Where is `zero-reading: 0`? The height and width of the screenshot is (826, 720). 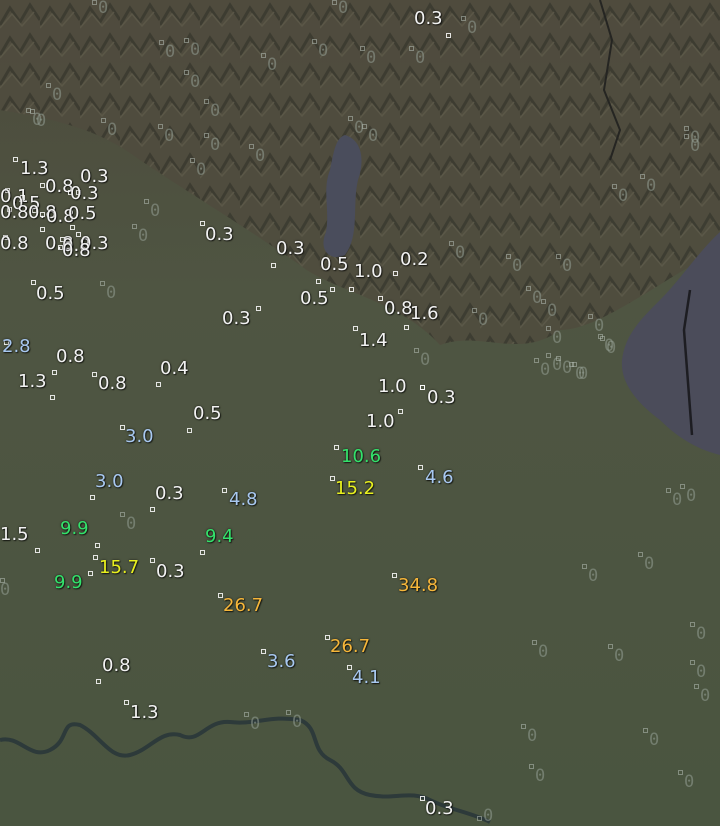 zero-reading: 0 is located at coordinates (5, 590).